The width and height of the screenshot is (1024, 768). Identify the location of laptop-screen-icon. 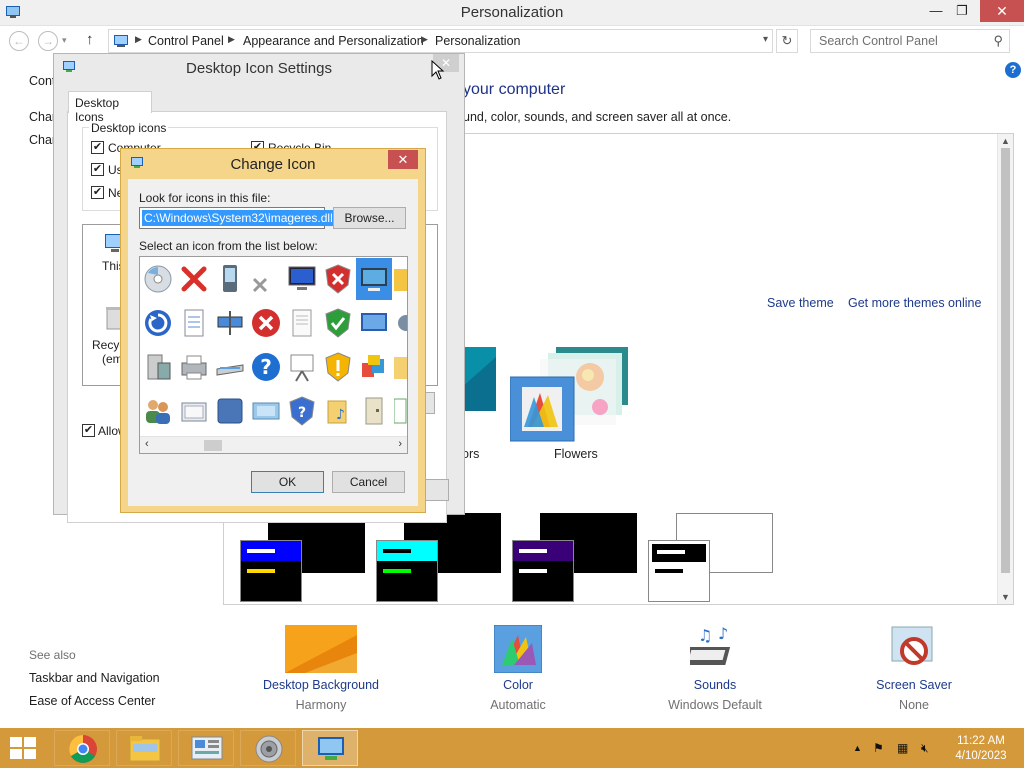
(374, 323).